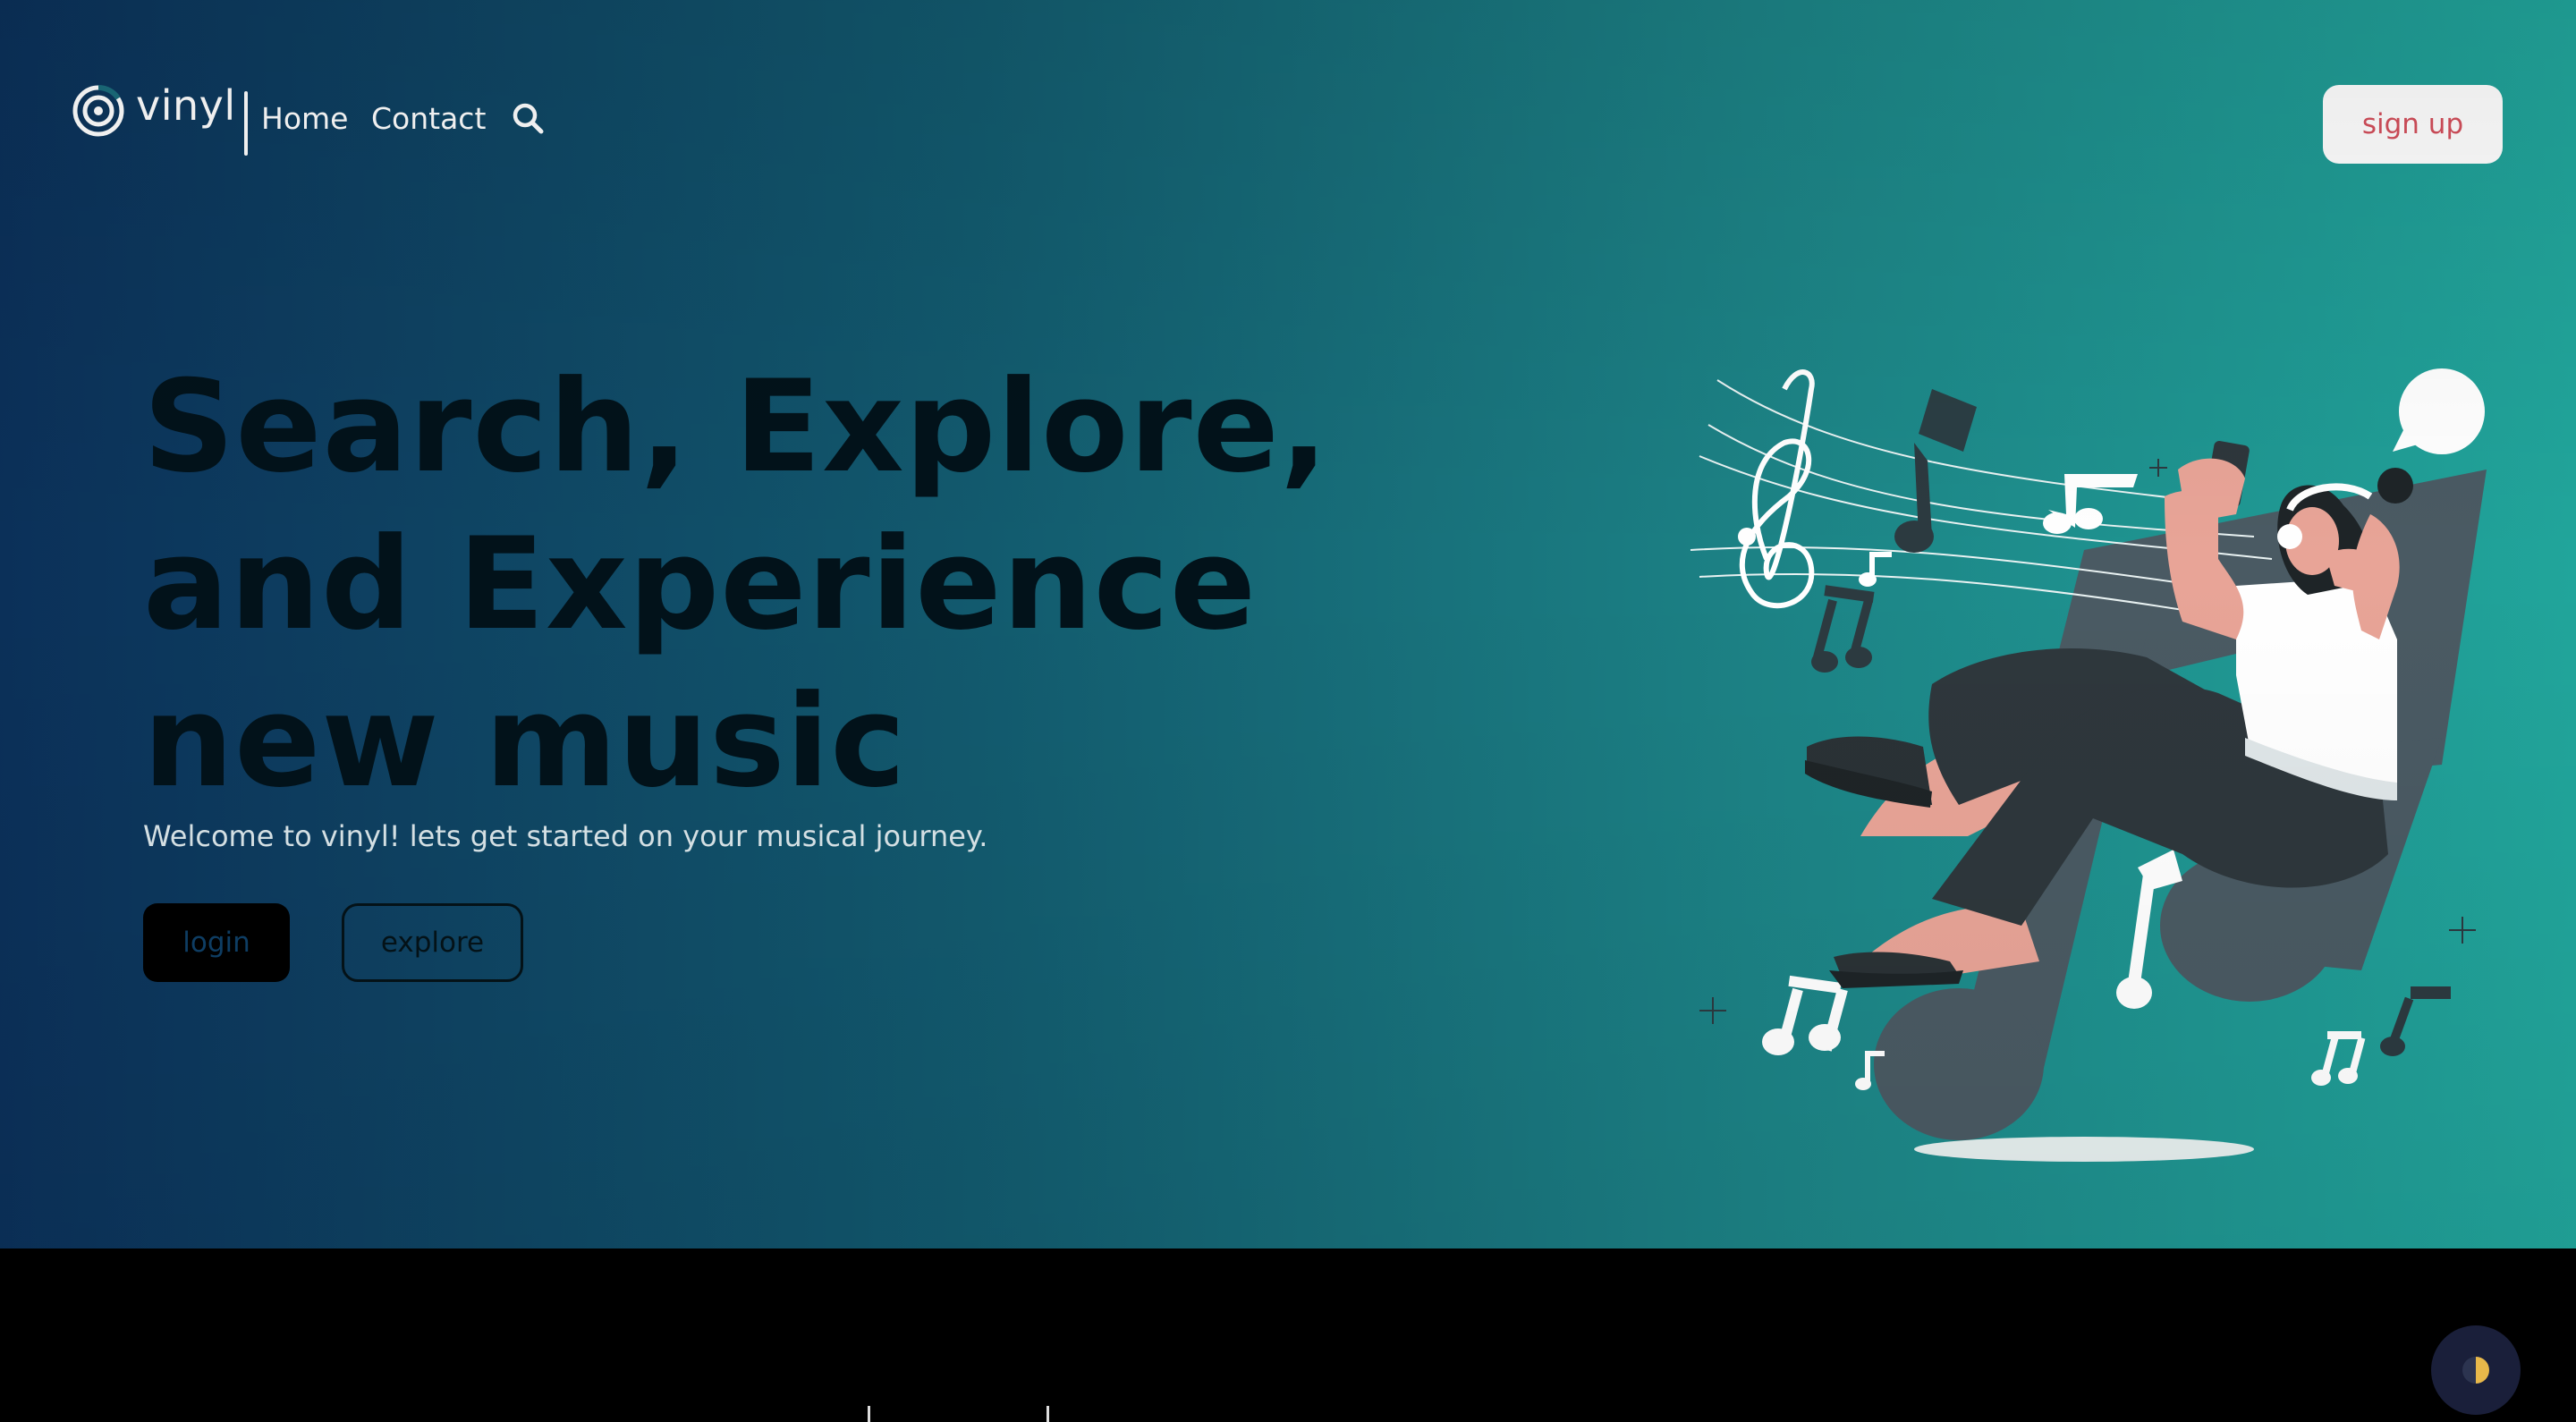 The height and width of the screenshot is (1422, 2576). Describe the element at coordinates (246, 123) in the screenshot. I see `nav-divider` at that location.